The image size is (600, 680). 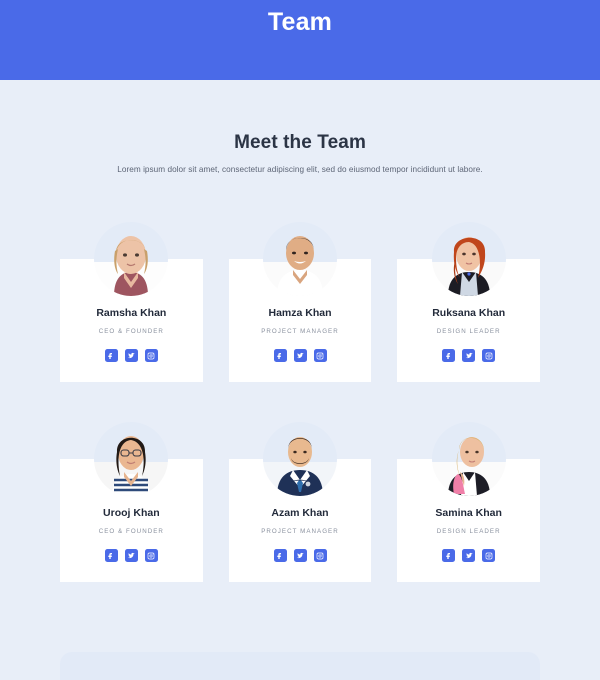 I want to click on member-name: Urooj Khan, so click(x=131, y=513).